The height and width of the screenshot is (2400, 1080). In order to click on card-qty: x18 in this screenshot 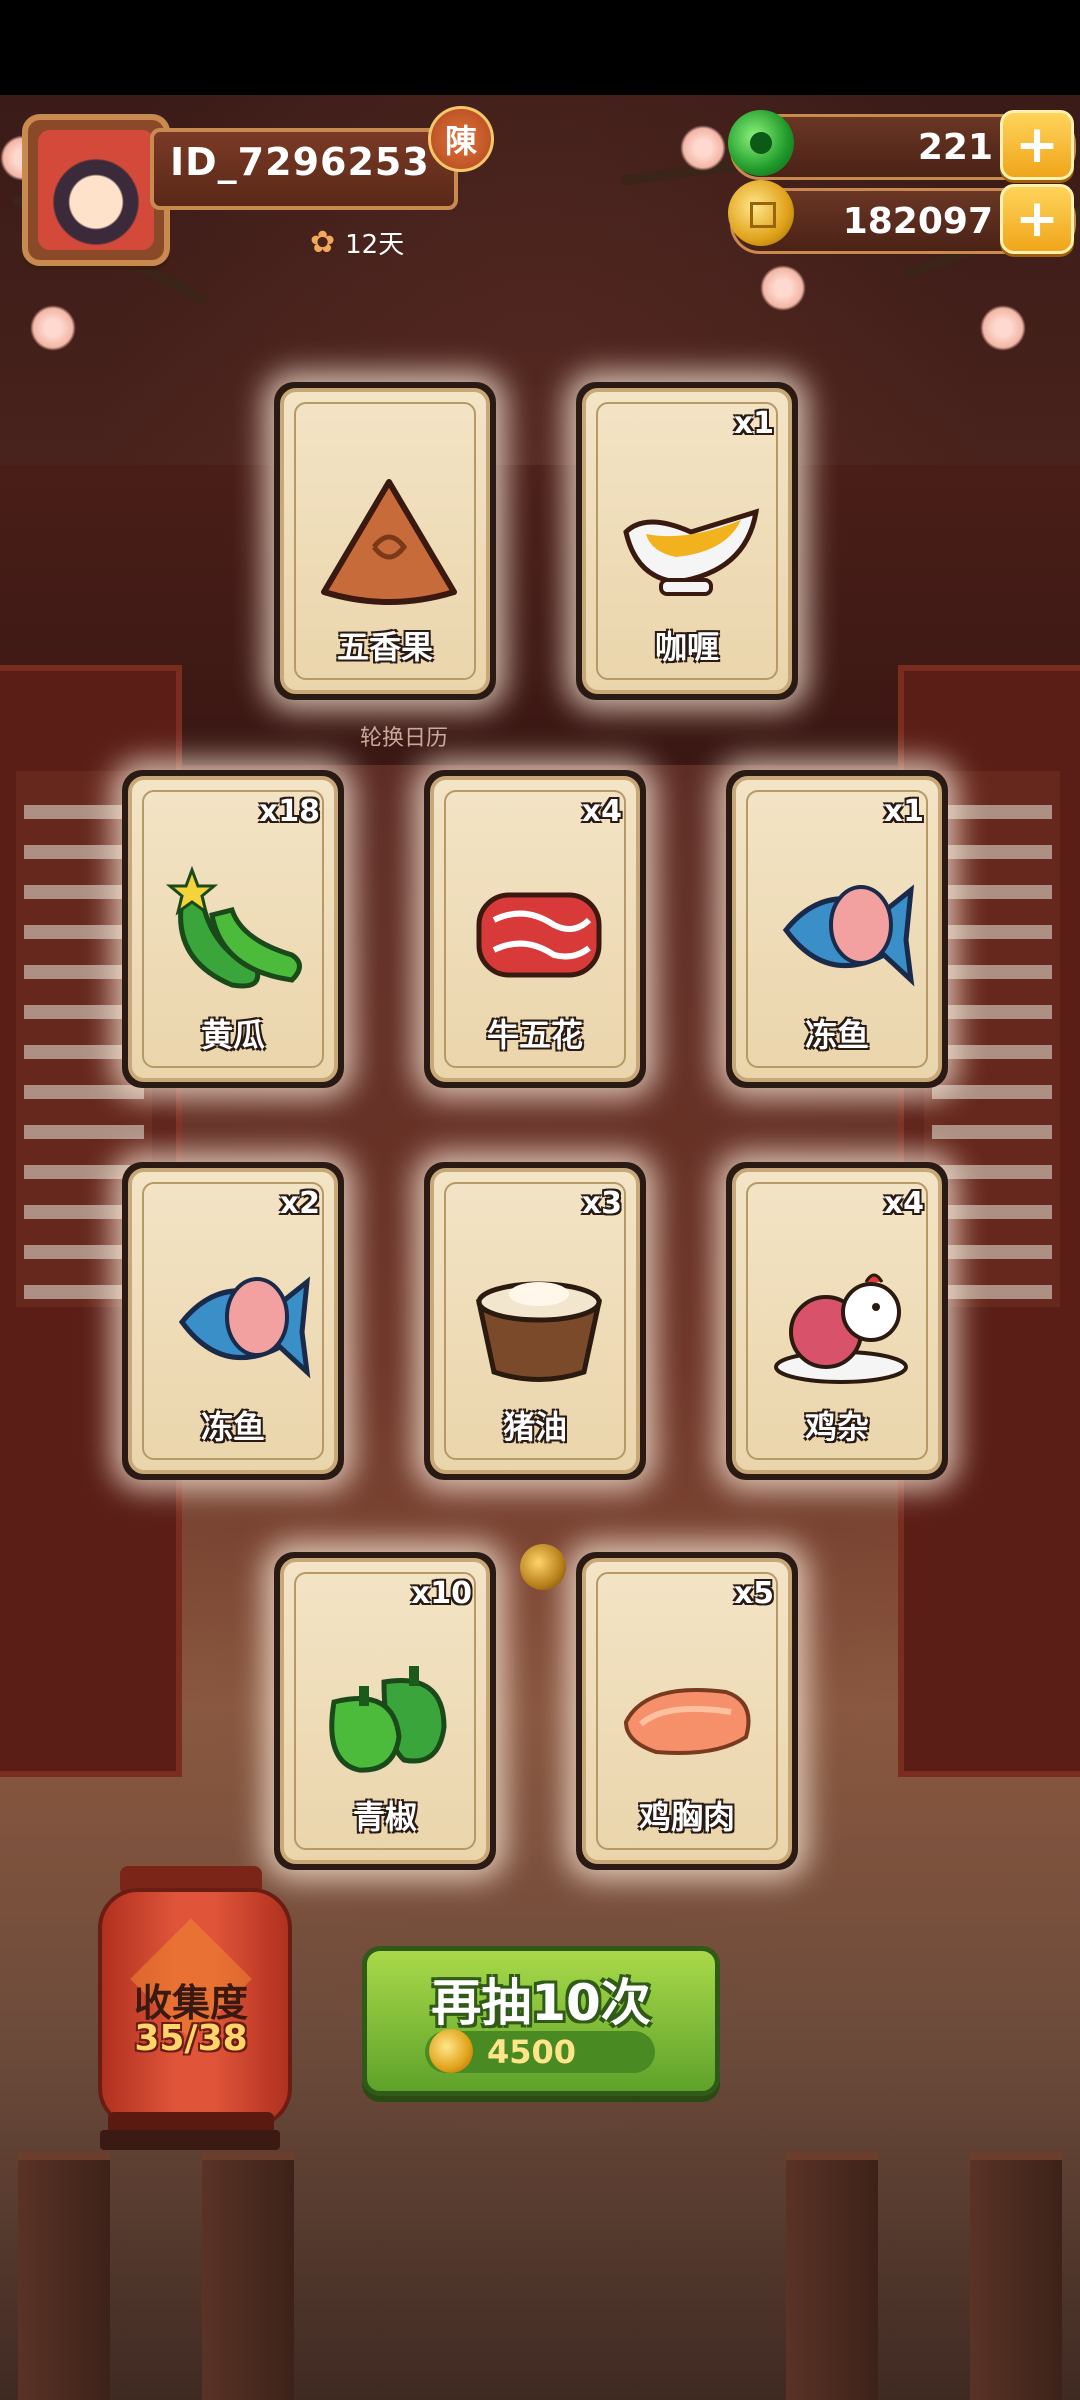, I will do `click(289, 811)`.